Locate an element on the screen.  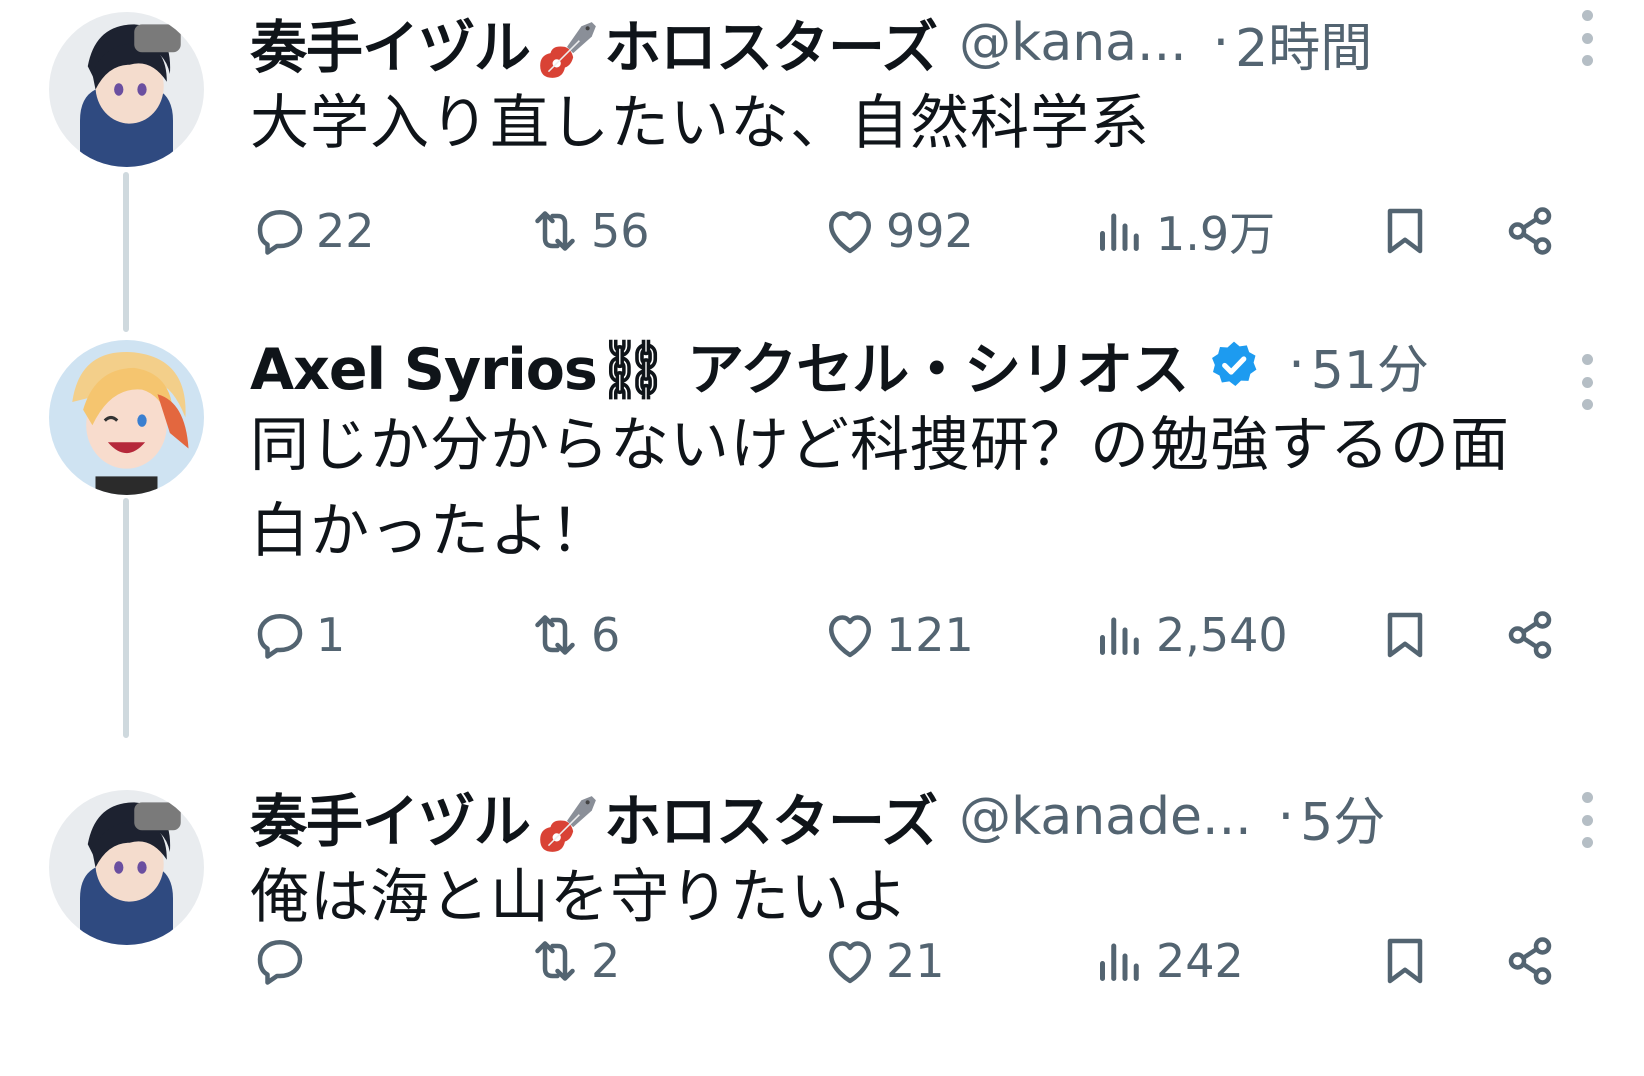
tweet-header: 奏手イヅル ホロスターズ @kana... · 2時間 is located at coordinates (927, 43).